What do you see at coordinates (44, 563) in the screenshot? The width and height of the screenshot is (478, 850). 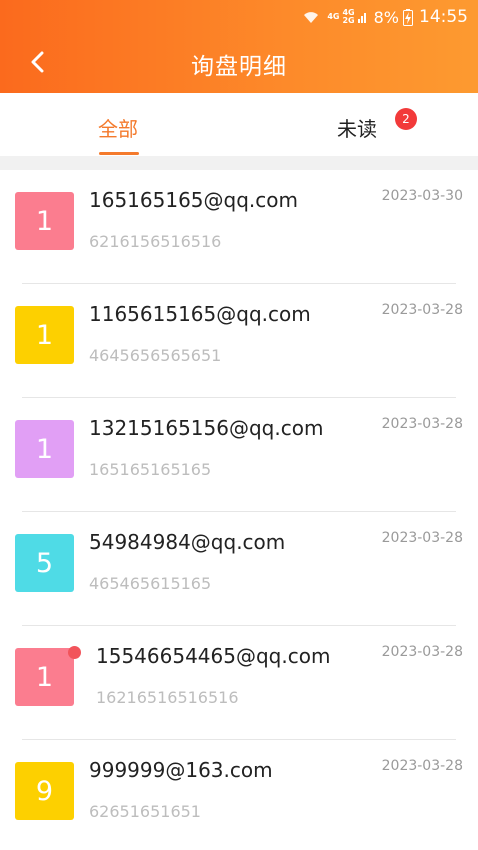 I see `avatar: 5` at bounding box center [44, 563].